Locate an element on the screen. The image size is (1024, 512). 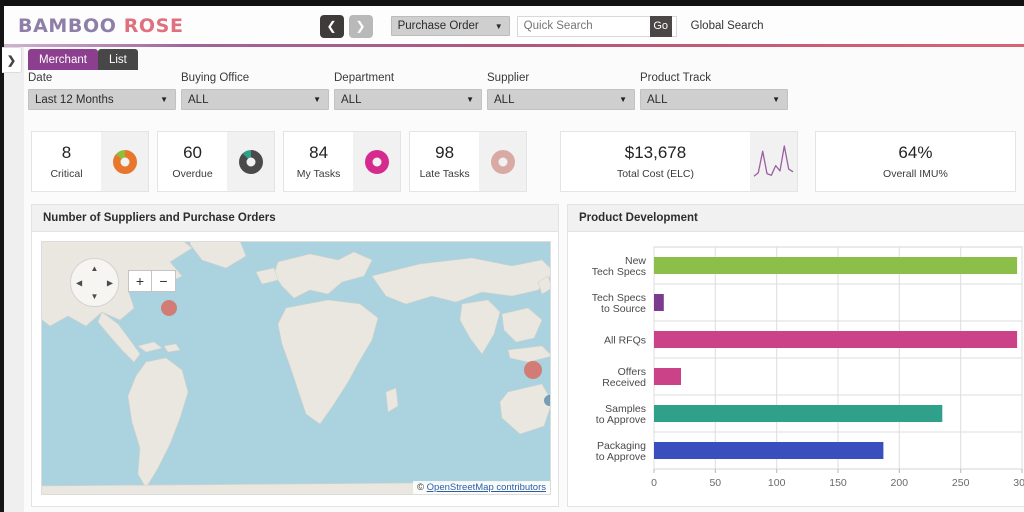
kpi-my-tasks-main: 84 My Tasks is located at coordinates (318, 161).